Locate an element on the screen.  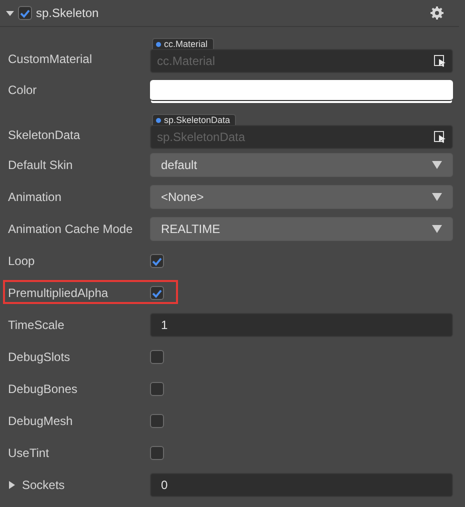
dropdown: <None> is located at coordinates (301, 197).